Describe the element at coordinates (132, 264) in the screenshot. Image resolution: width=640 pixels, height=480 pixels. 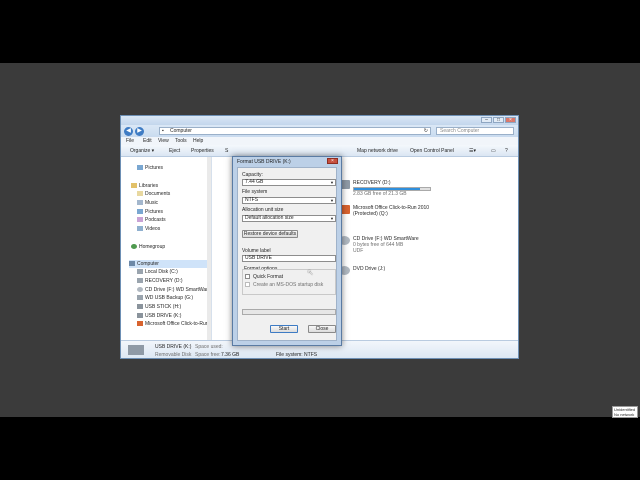
I see `computer-icon` at that location.